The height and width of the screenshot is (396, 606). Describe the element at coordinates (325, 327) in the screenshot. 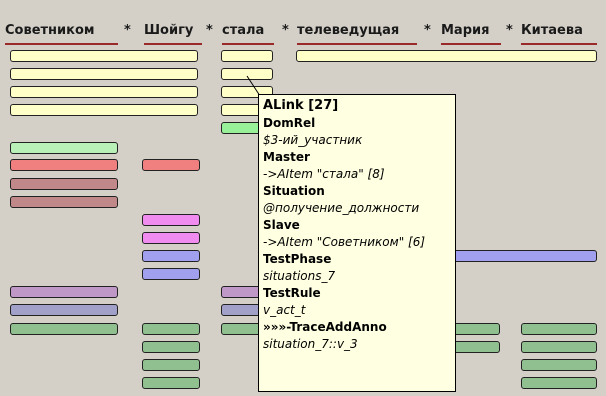

I see `tooltip-field-key: »»»-TraceAddAnno` at that location.